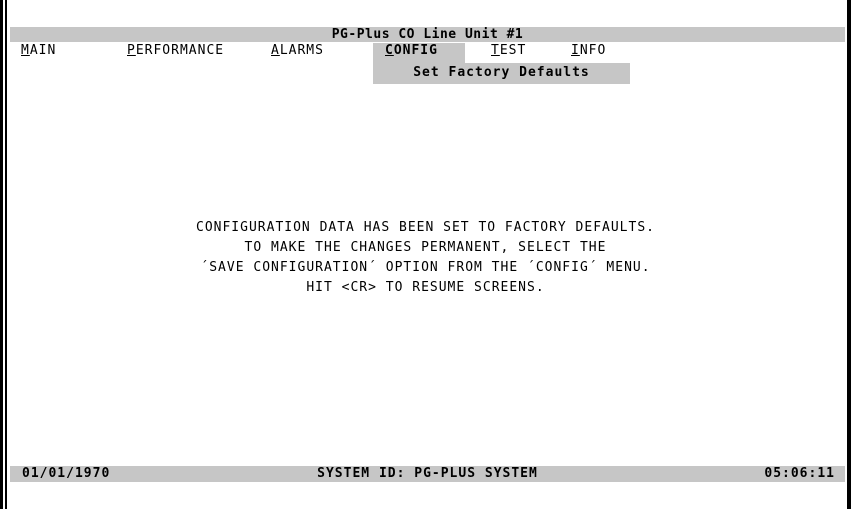 The image size is (851, 509). What do you see at coordinates (275, 50) in the screenshot?
I see `menu-alarms-hotkey: A` at bounding box center [275, 50].